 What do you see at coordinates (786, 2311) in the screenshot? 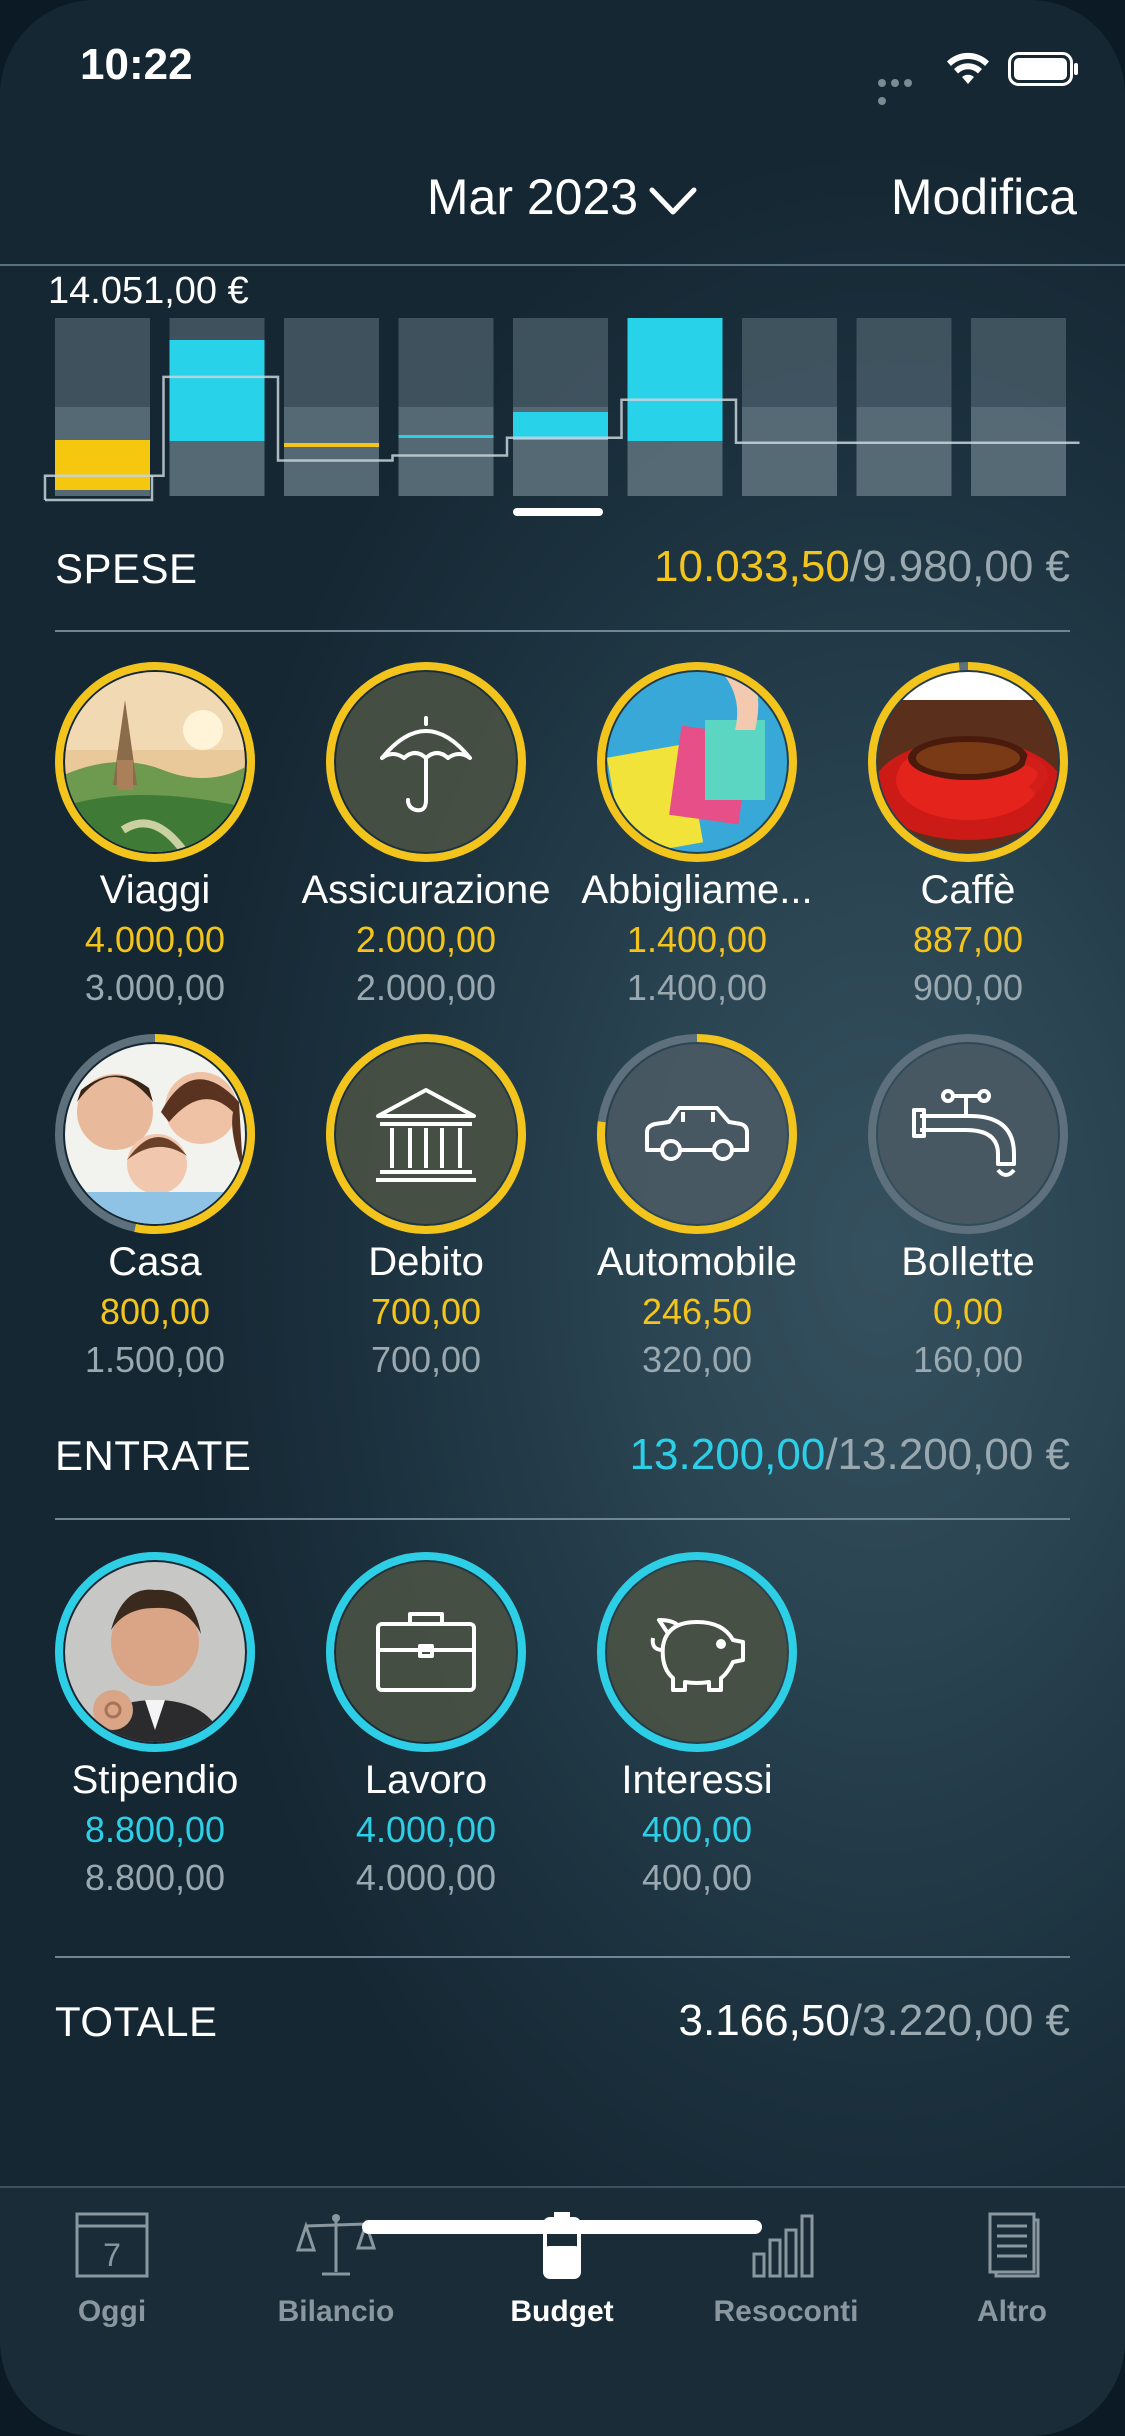
I see `tab-label: Resoconti` at bounding box center [786, 2311].